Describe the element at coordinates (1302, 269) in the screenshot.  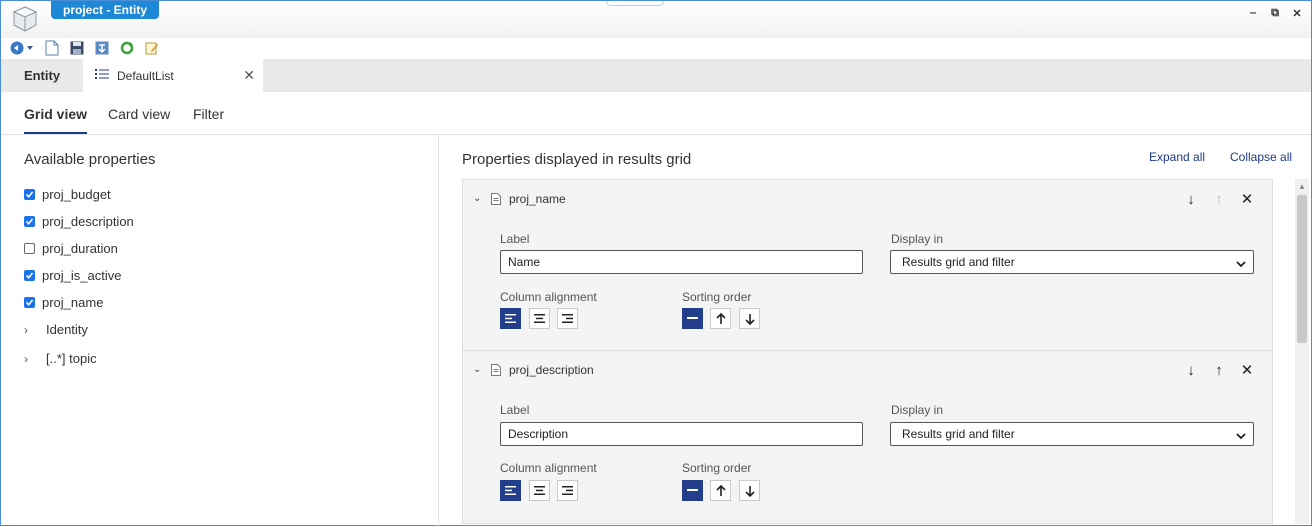
I see `scrollbar-thumb` at that location.